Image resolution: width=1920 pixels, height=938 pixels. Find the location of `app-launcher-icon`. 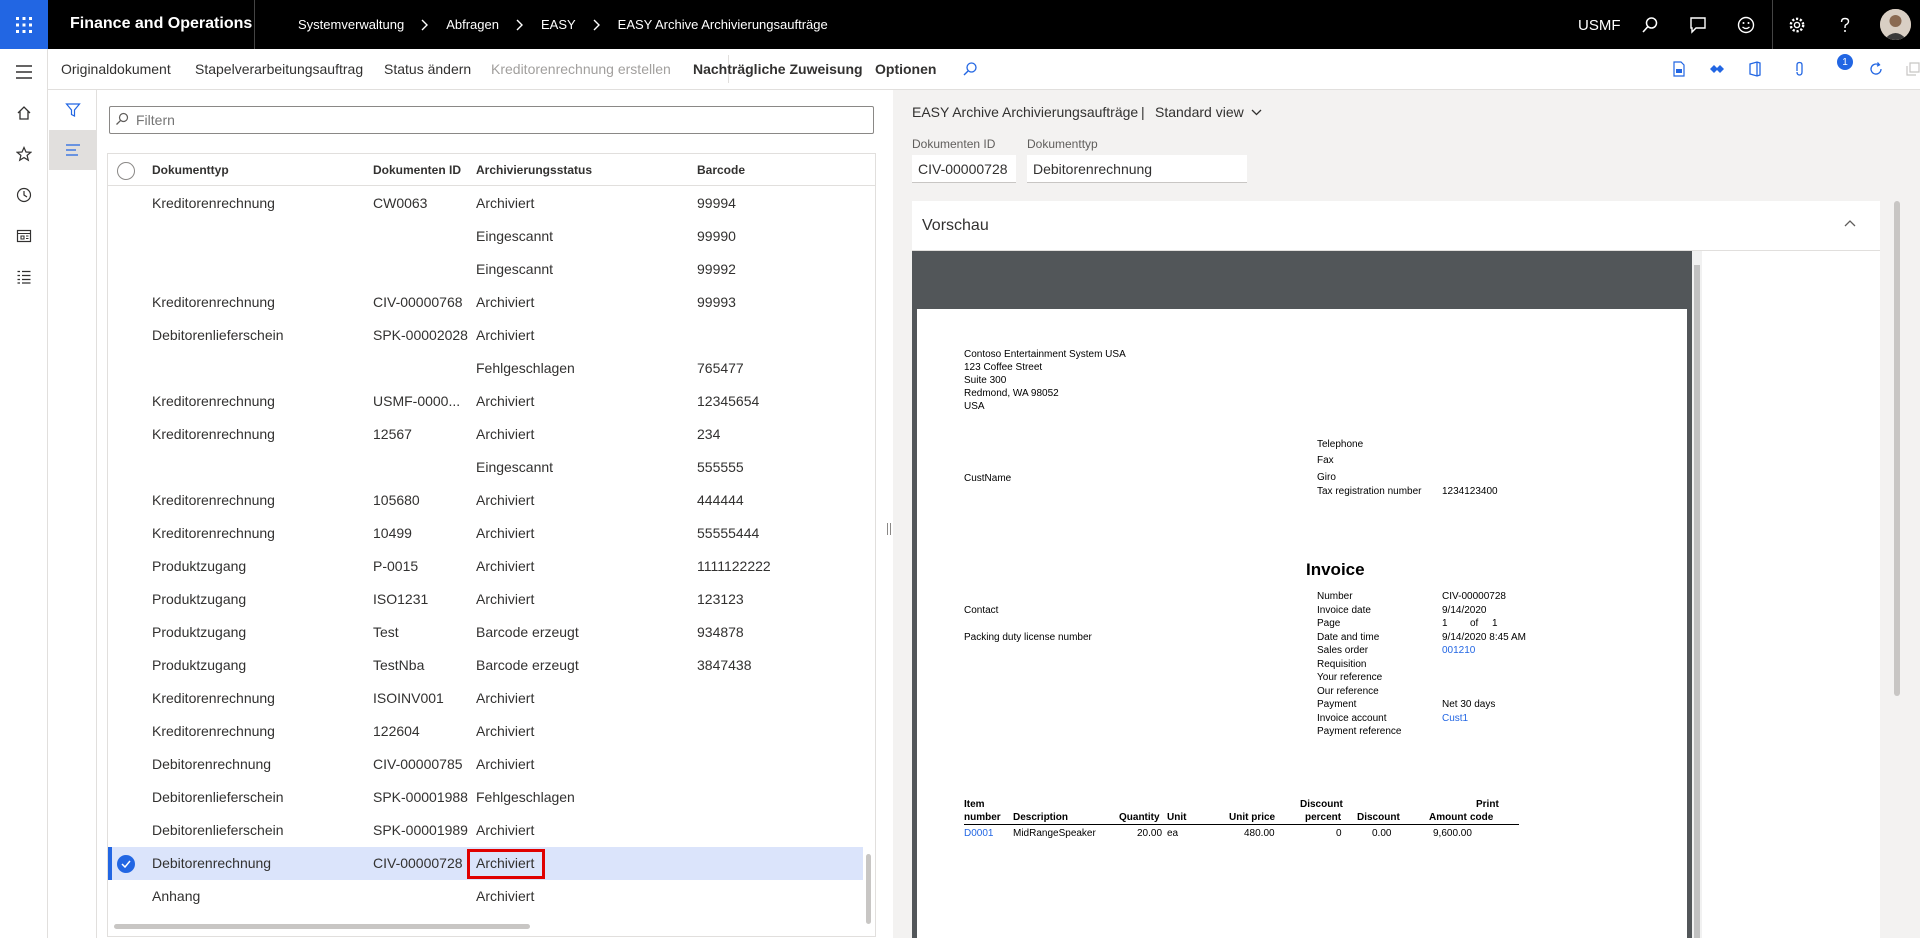

app-launcher-icon is located at coordinates (24, 24).